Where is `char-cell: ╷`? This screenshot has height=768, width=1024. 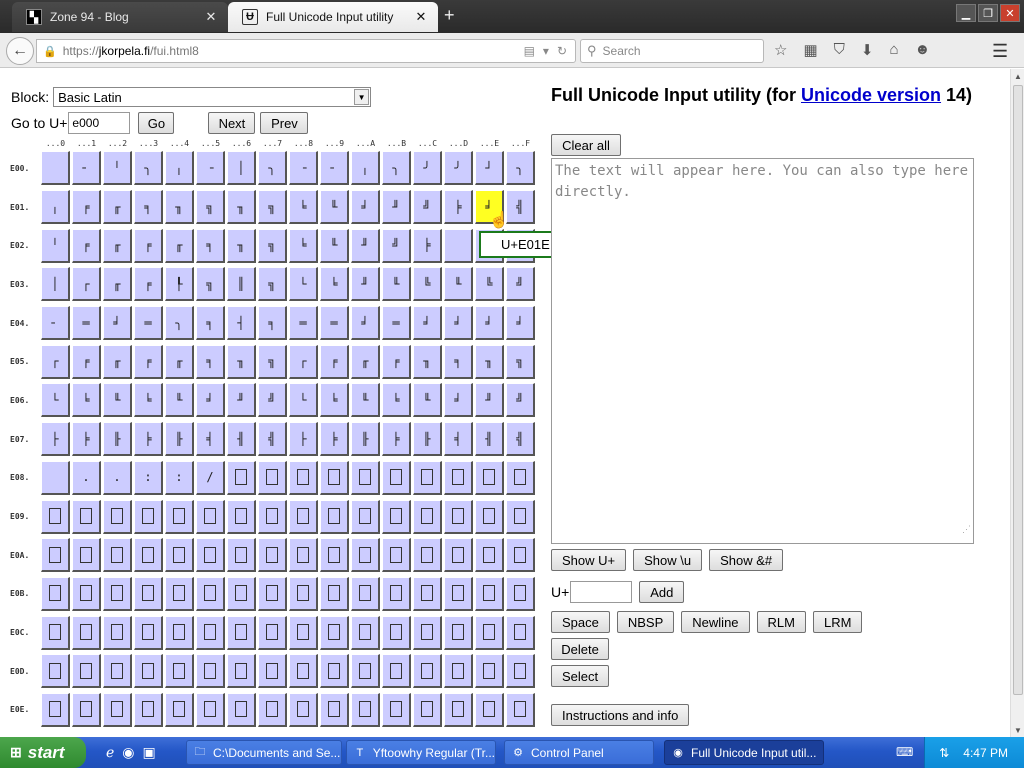 char-cell: ╷ is located at coordinates (179, 168).